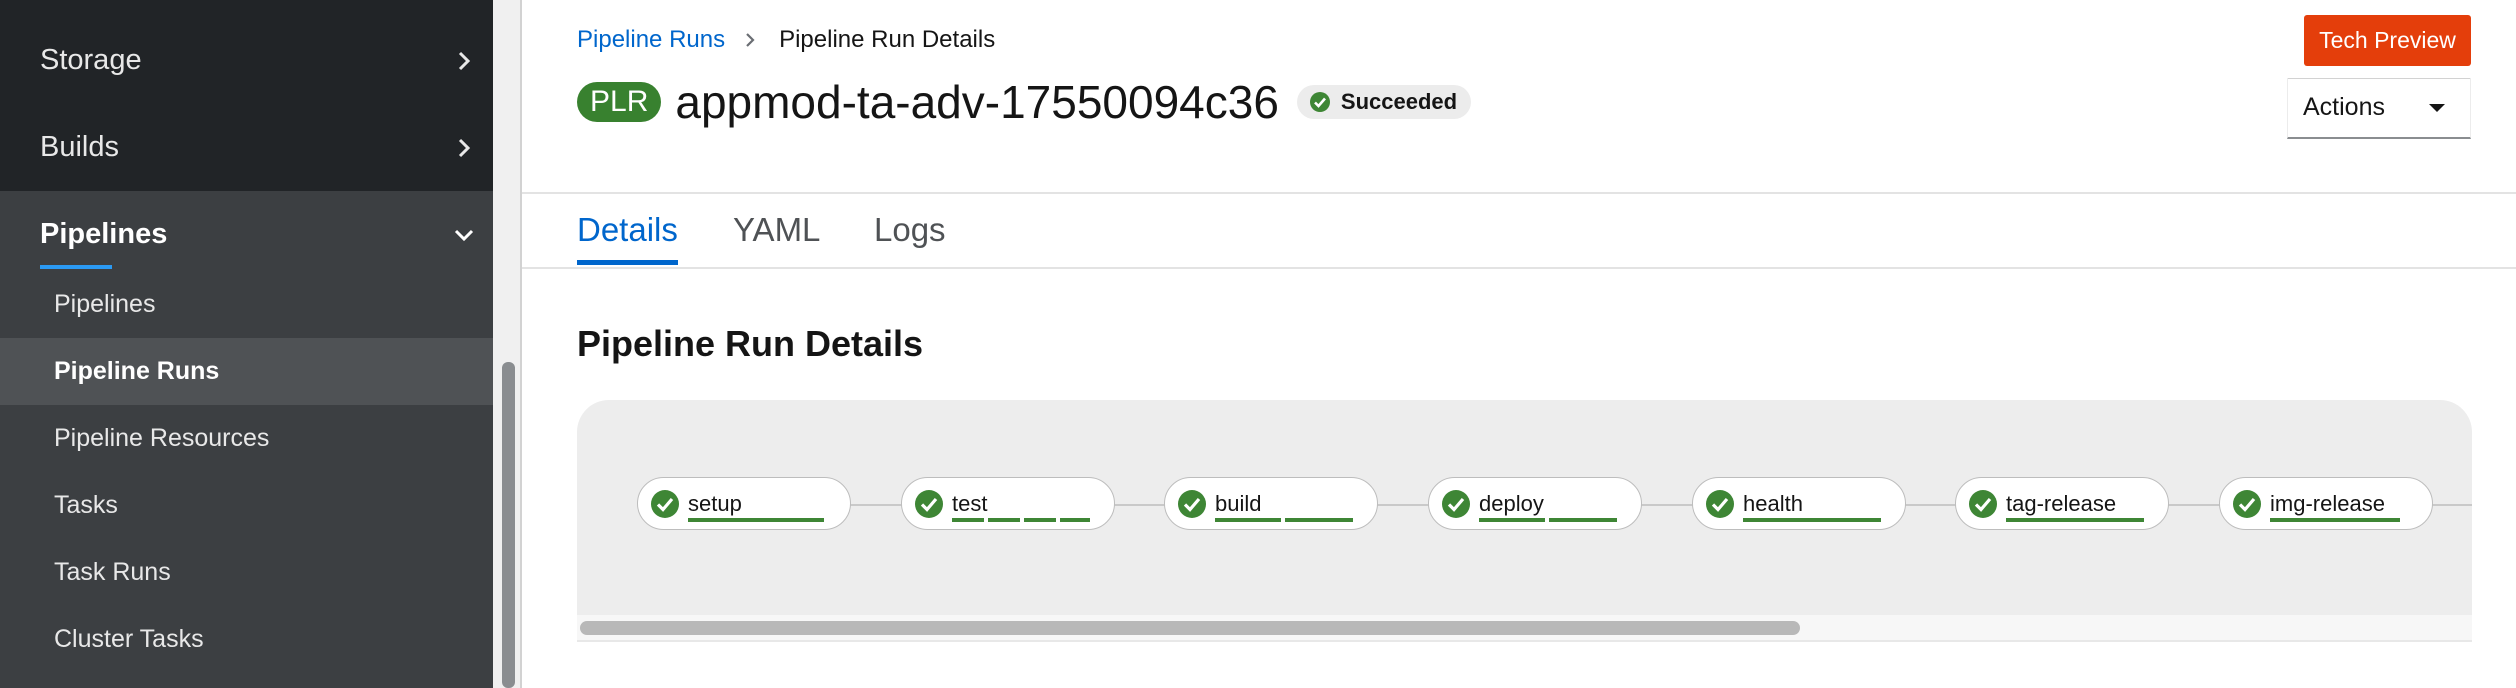  What do you see at coordinates (715, 503) in the screenshot?
I see `task-name: setup` at bounding box center [715, 503].